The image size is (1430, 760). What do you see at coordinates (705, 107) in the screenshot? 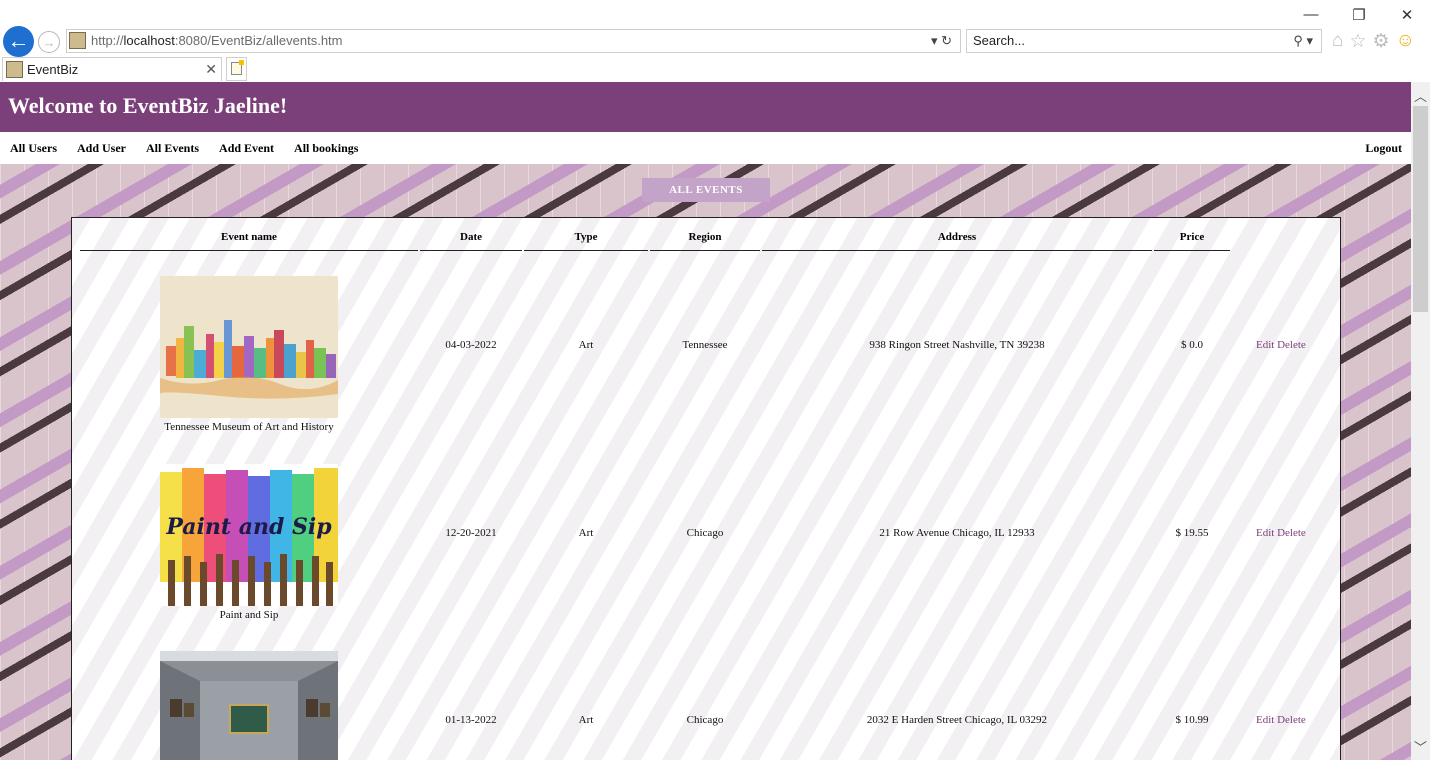
I see `welcome-banner: Welcome to EventBiz Jaeline!` at bounding box center [705, 107].